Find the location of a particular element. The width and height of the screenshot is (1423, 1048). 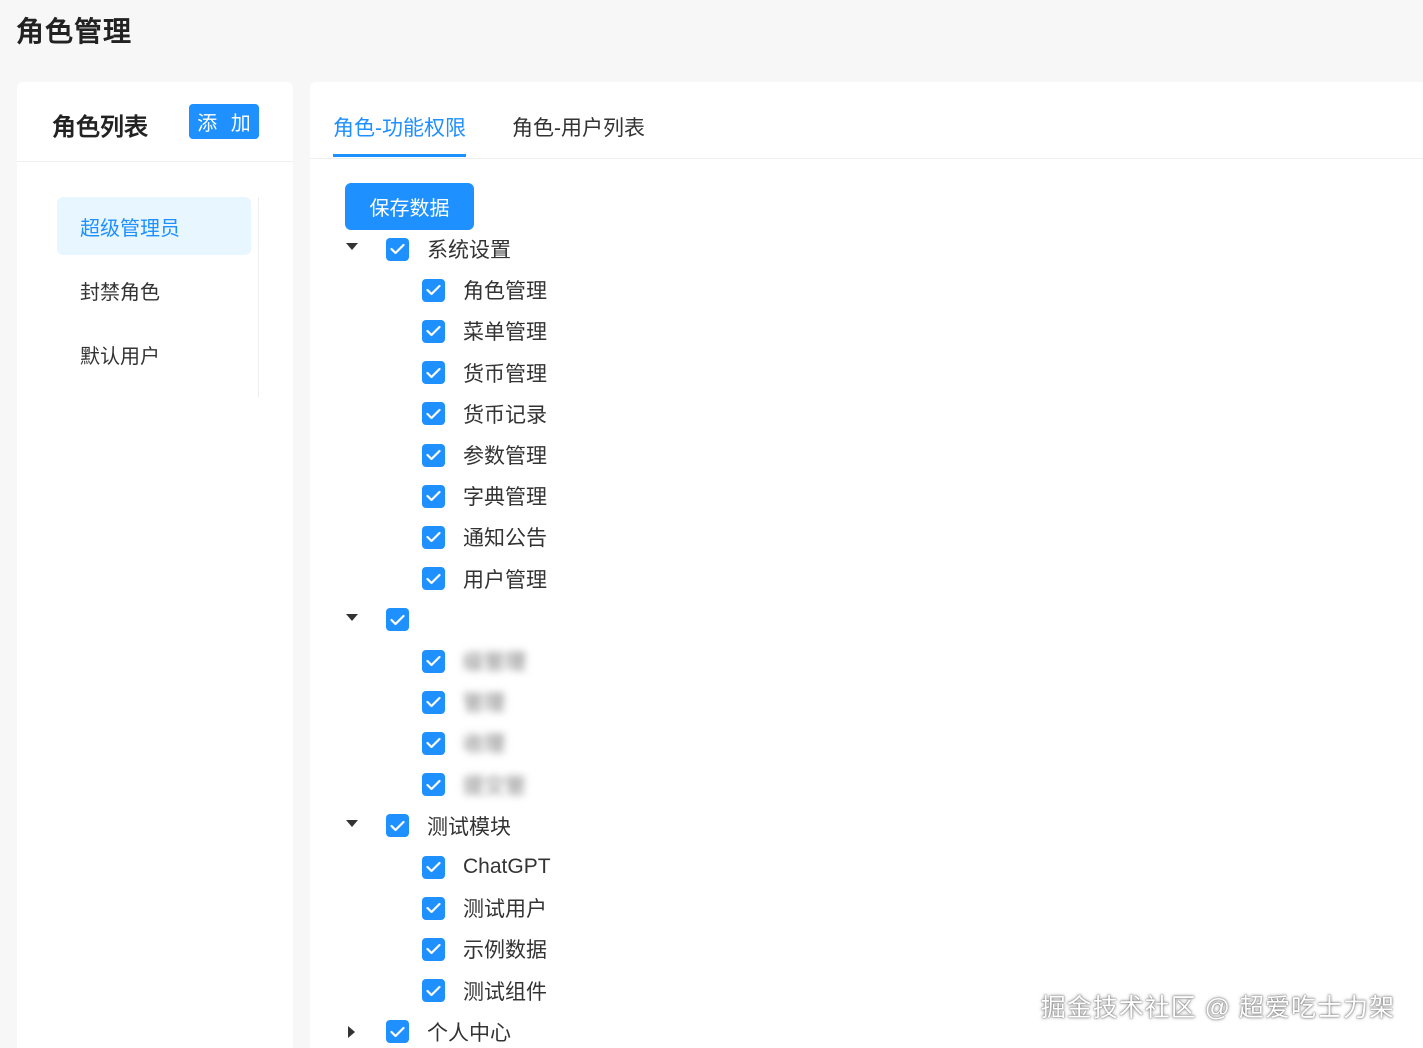

tree-leaf-node: 货币管理 is located at coordinates (484, 373).